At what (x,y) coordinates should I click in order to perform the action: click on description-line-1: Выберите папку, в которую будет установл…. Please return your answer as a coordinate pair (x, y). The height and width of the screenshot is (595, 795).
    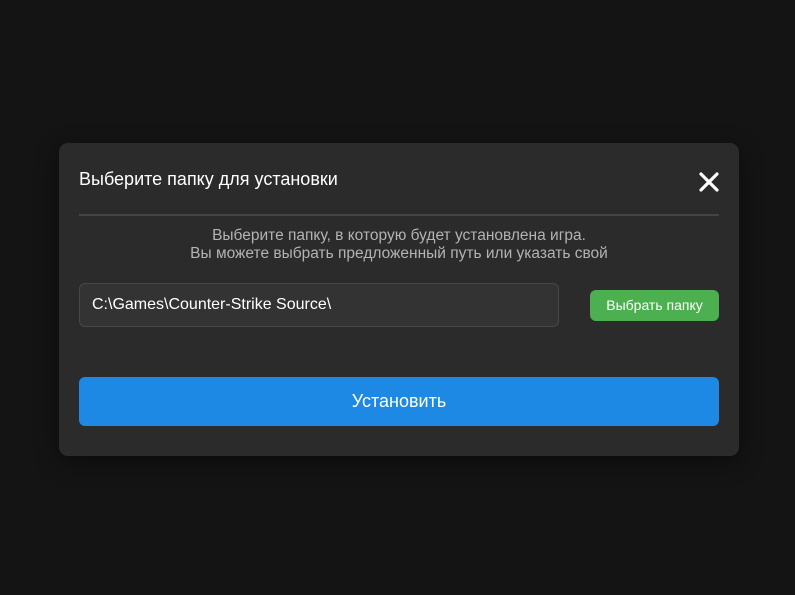
    Looking at the image, I should click on (399, 235).